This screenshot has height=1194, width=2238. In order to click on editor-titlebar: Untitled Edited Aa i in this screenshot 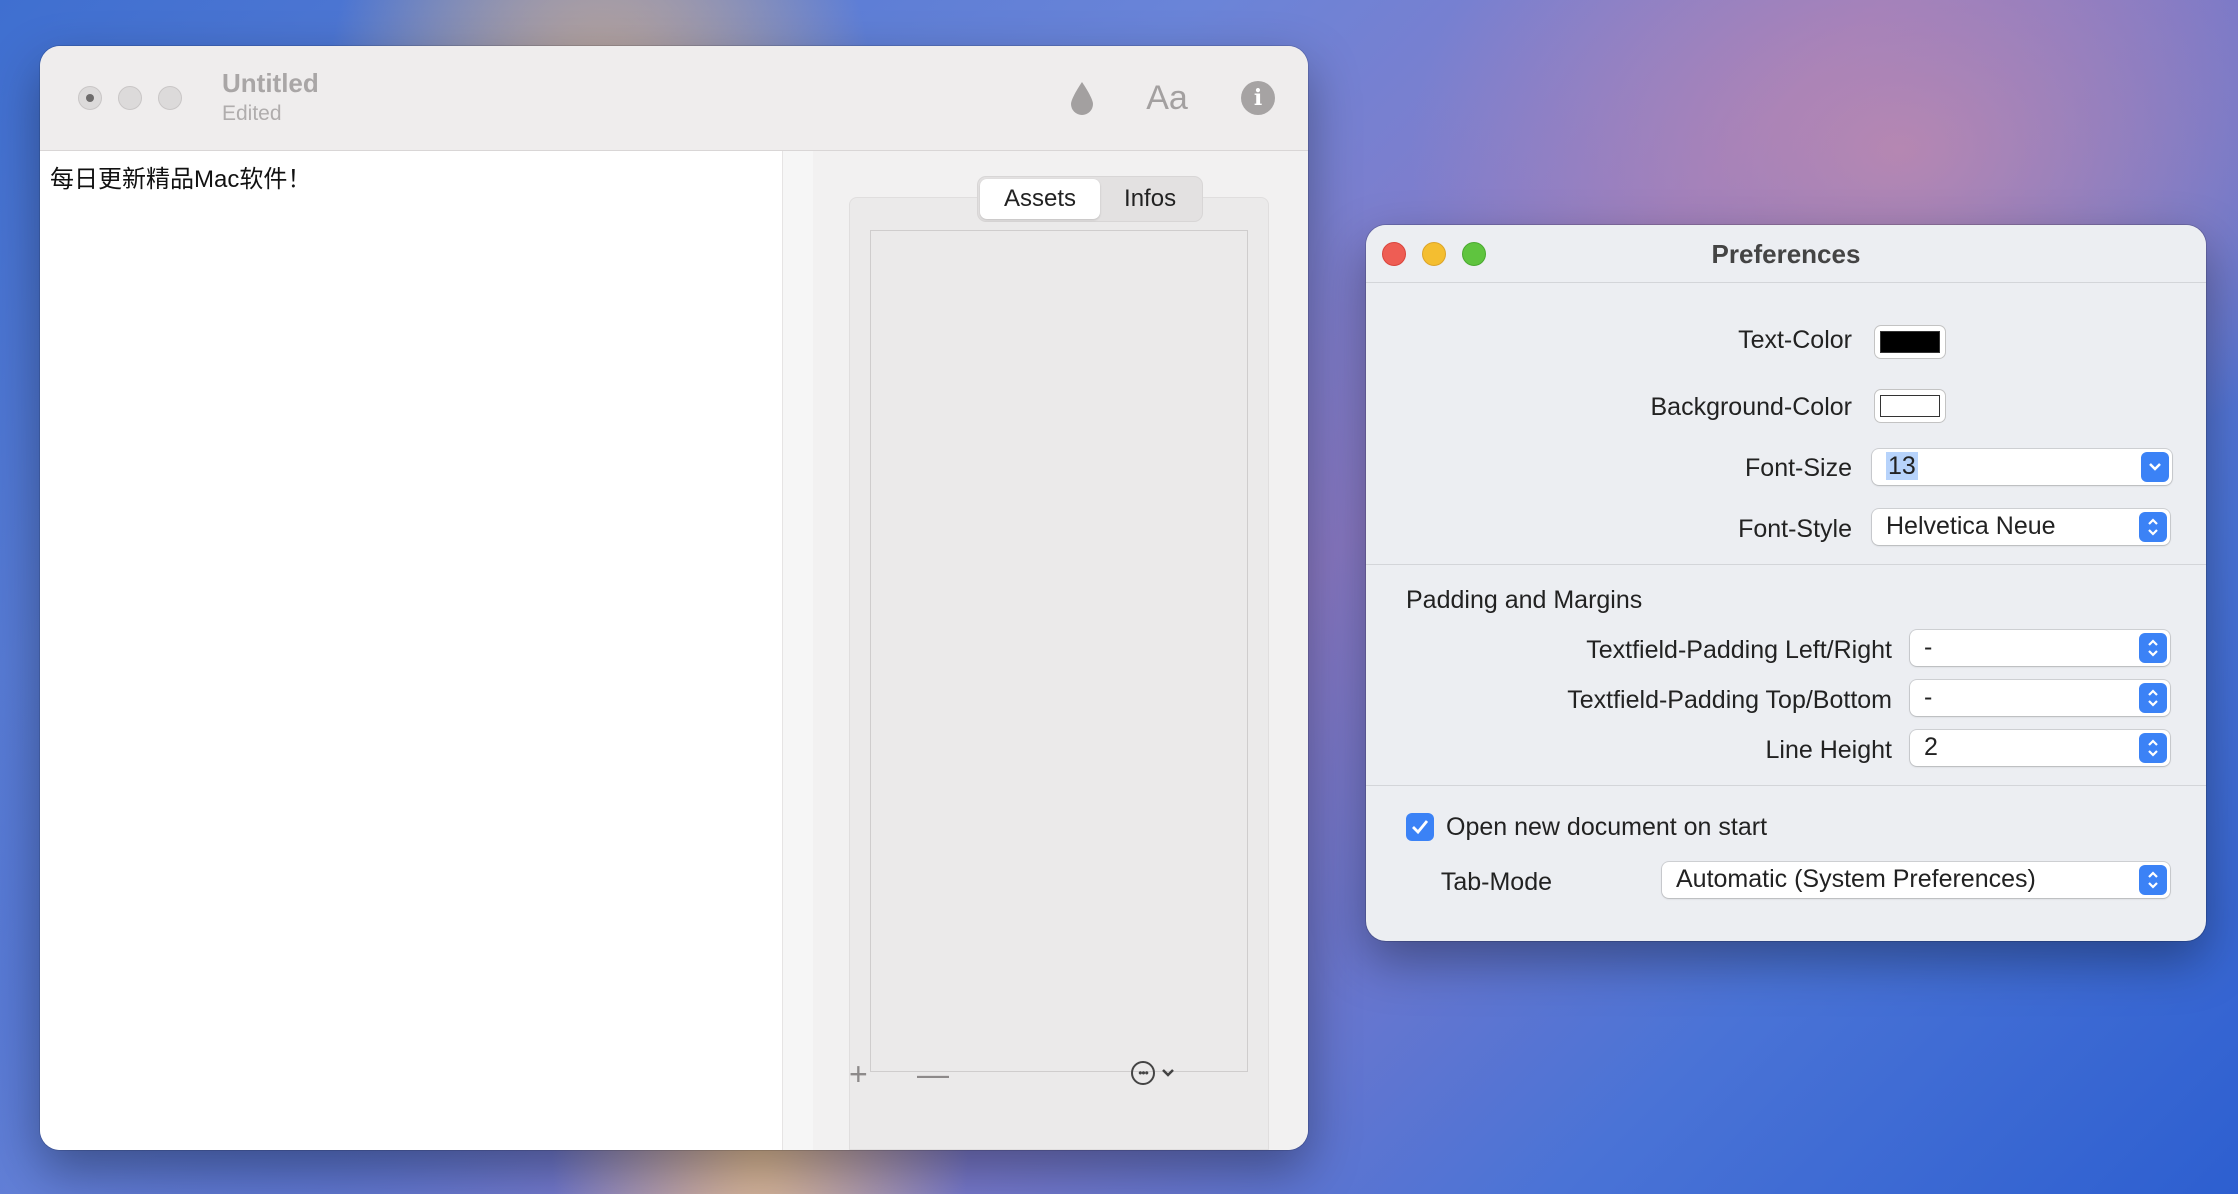, I will do `click(674, 98)`.